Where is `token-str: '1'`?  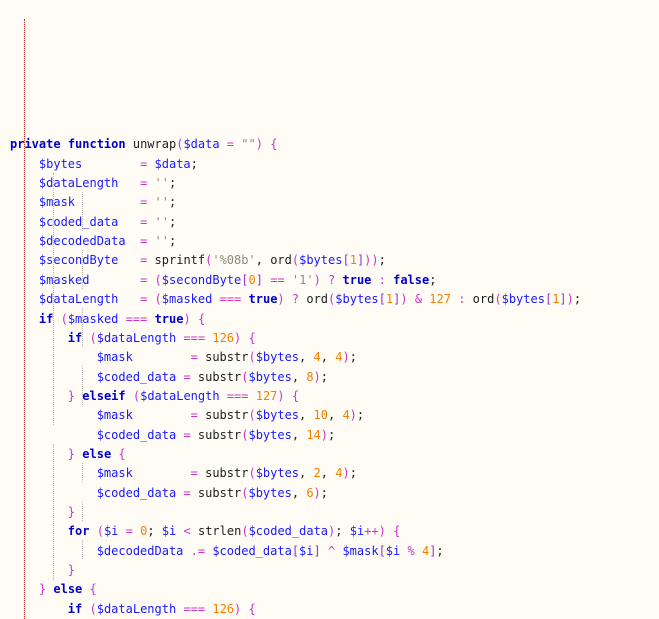 token-str: '1' is located at coordinates (302, 279).